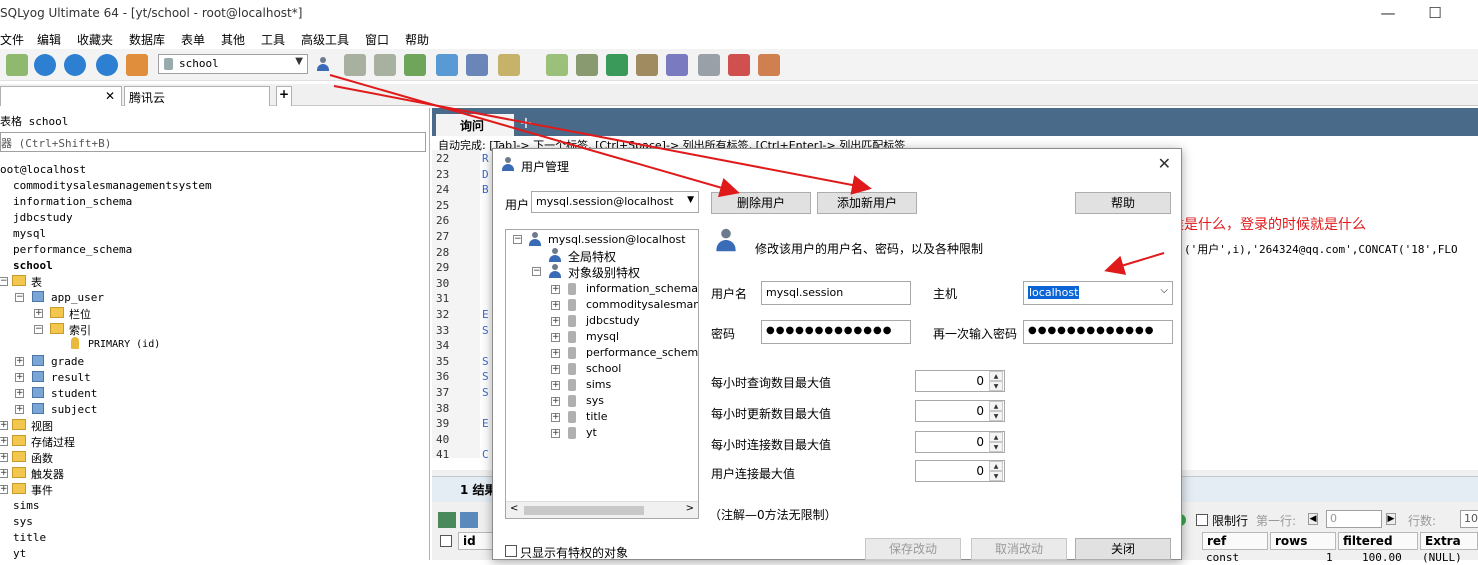 This screenshot has height=565, width=1478. Describe the element at coordinates (110, 96) in the screenshot. I see `close-icon: ✕` at that location.